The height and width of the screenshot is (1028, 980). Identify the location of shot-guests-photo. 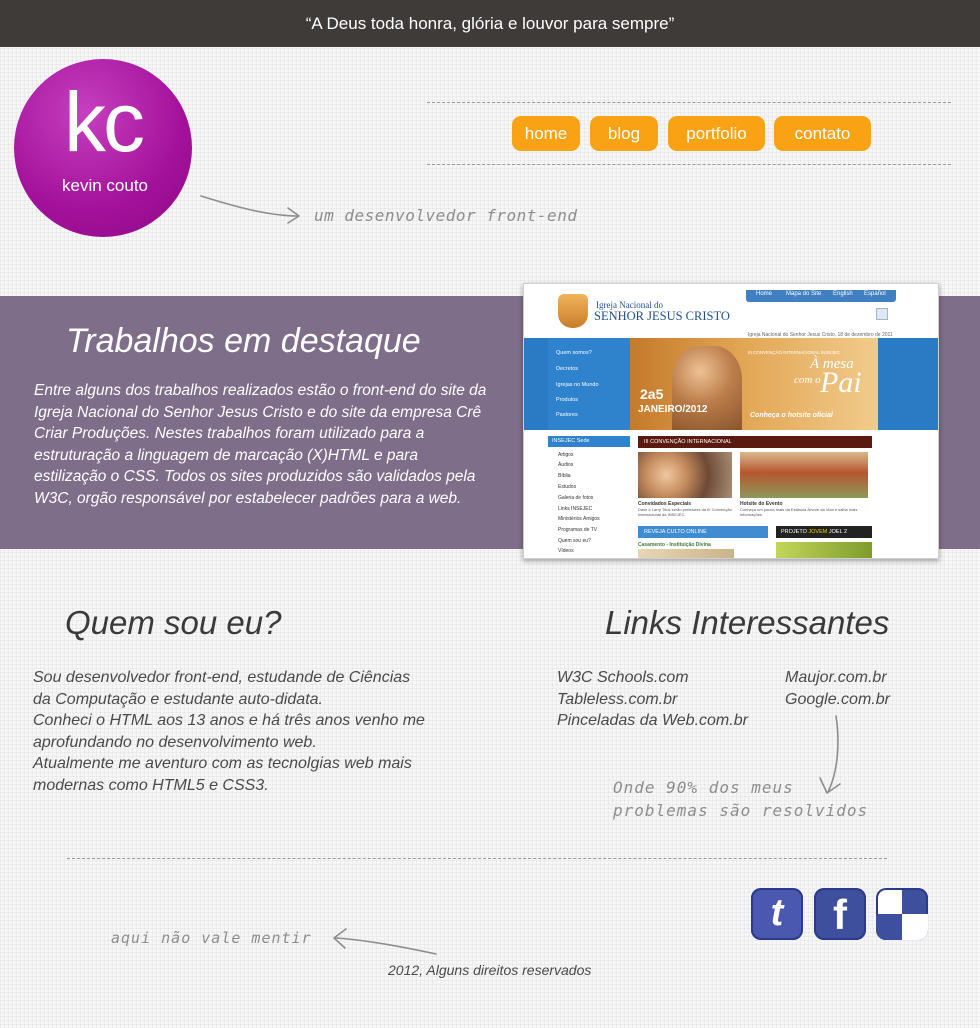
(685, 475).